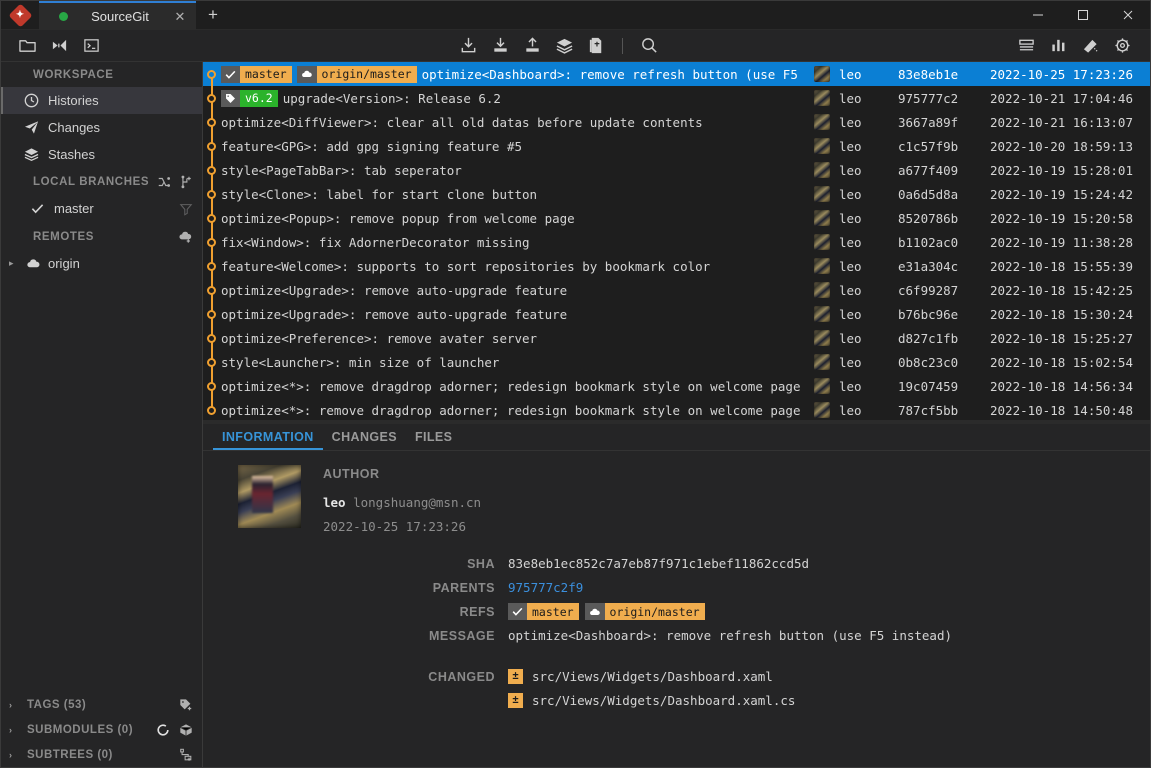 This screenshot has height=768, width=1151. Describe the element at coordinates (364, 437) in the screenshot. I see `tab-changes: CHANGES` at that location.